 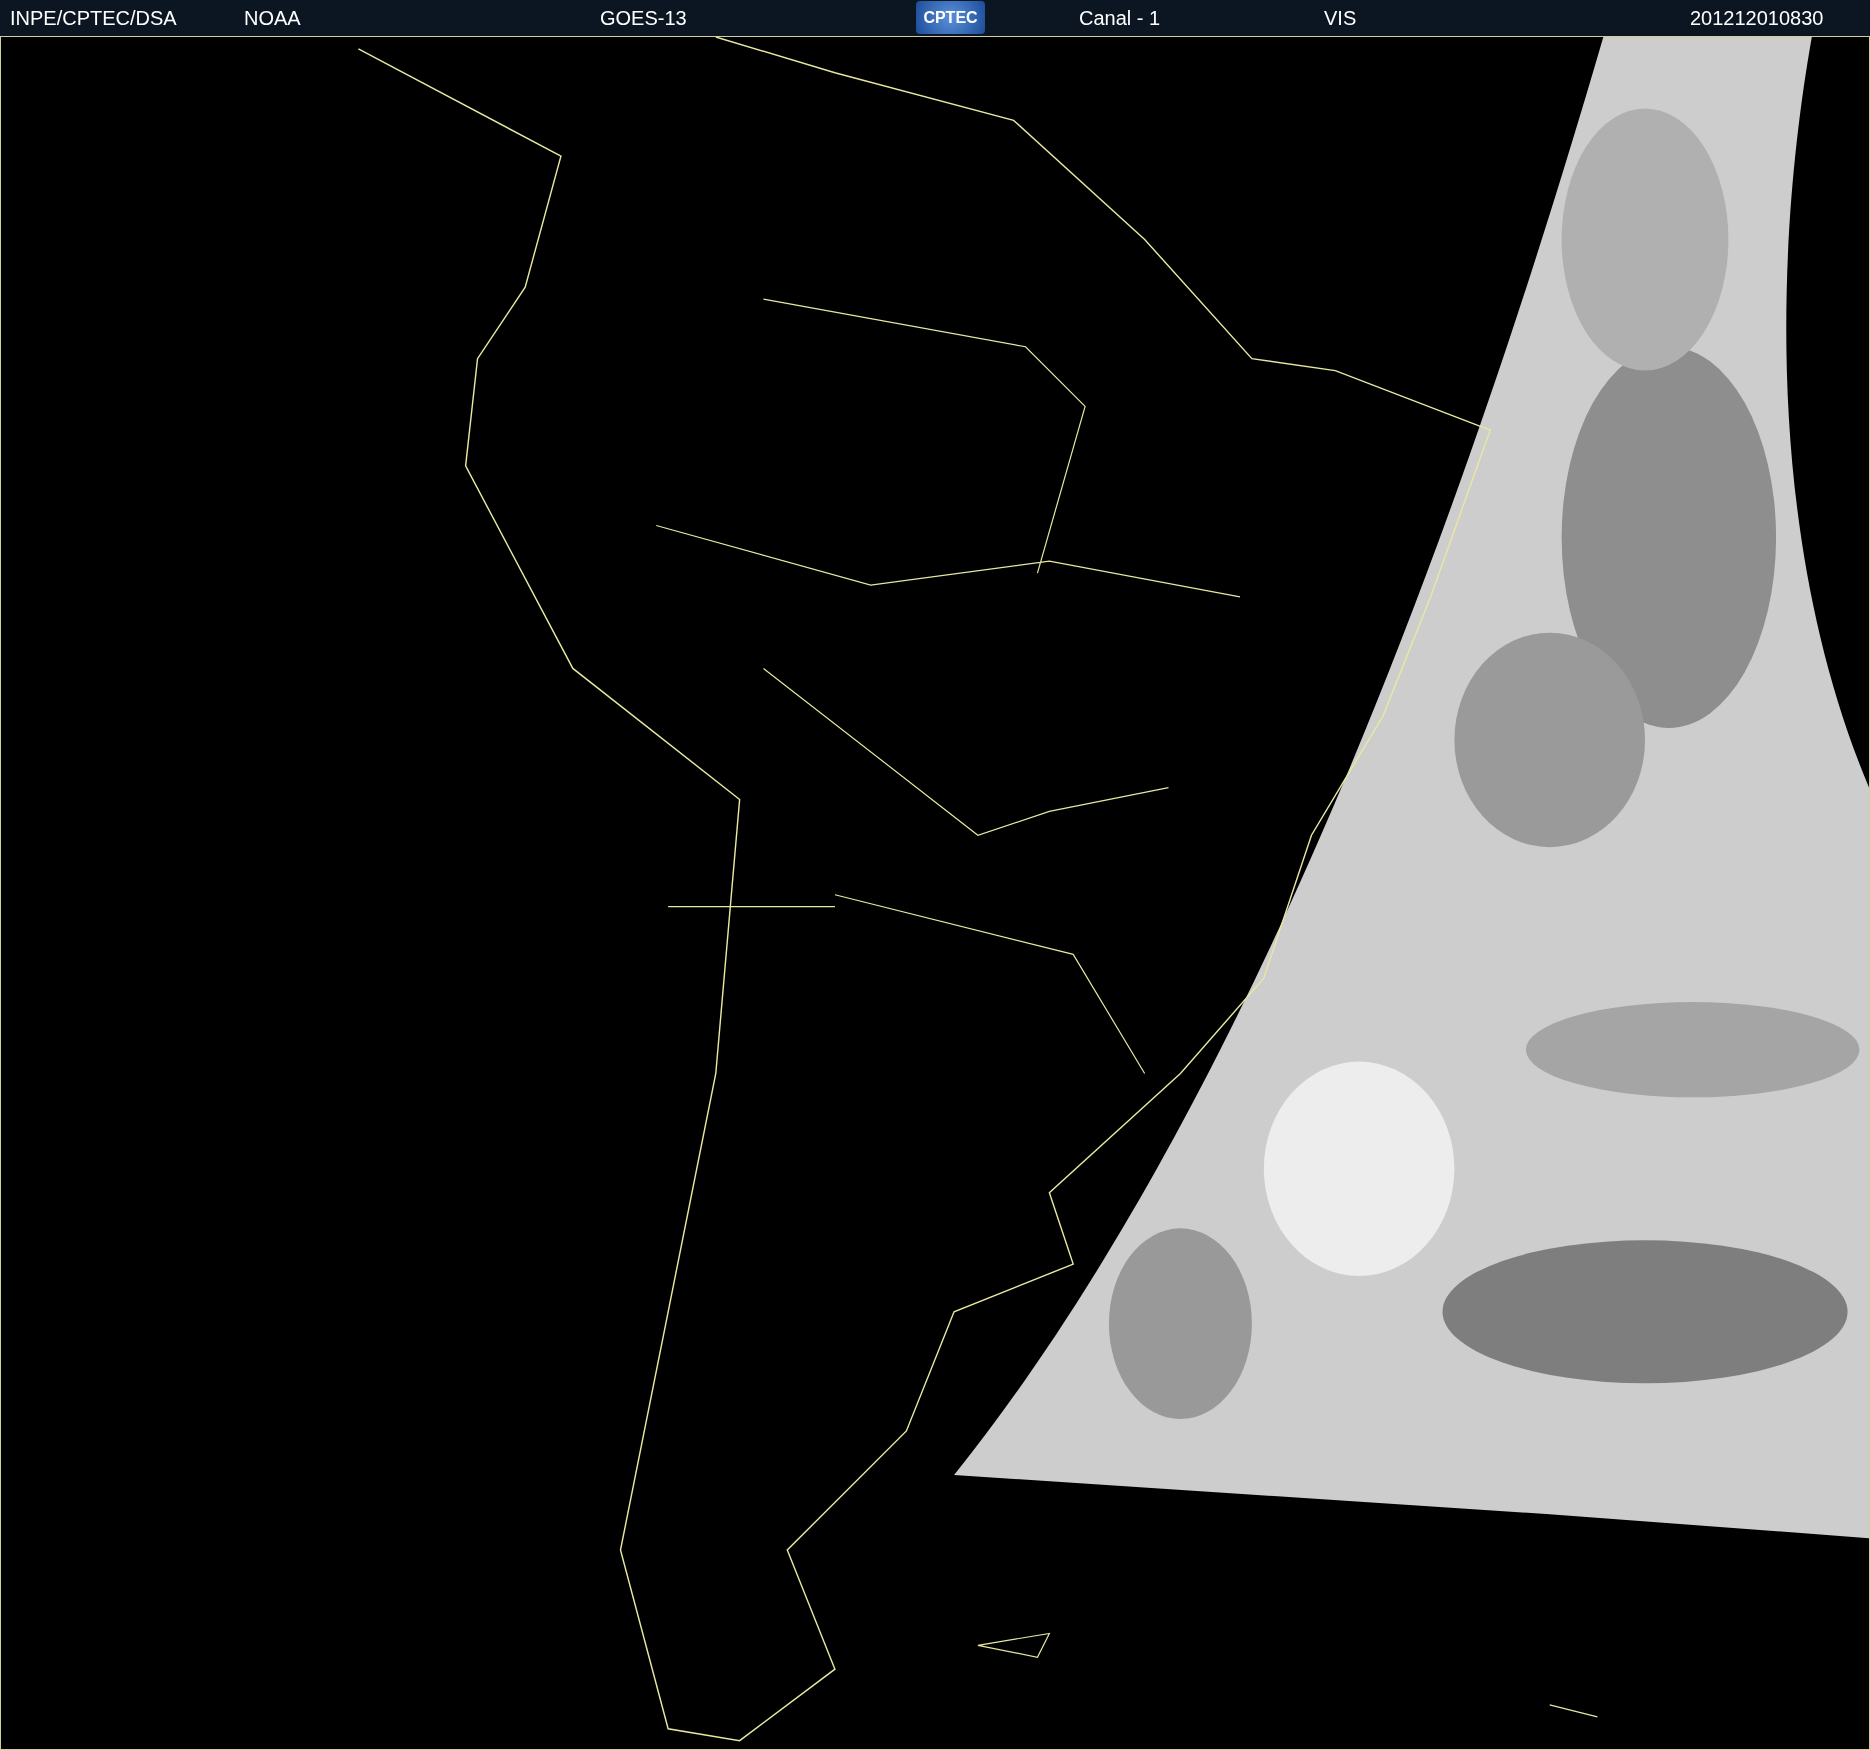 What do you see at coordinates (1340, 18) in the screenshot?
I see `header-label: VIS` at bounding box center [1340, 18].